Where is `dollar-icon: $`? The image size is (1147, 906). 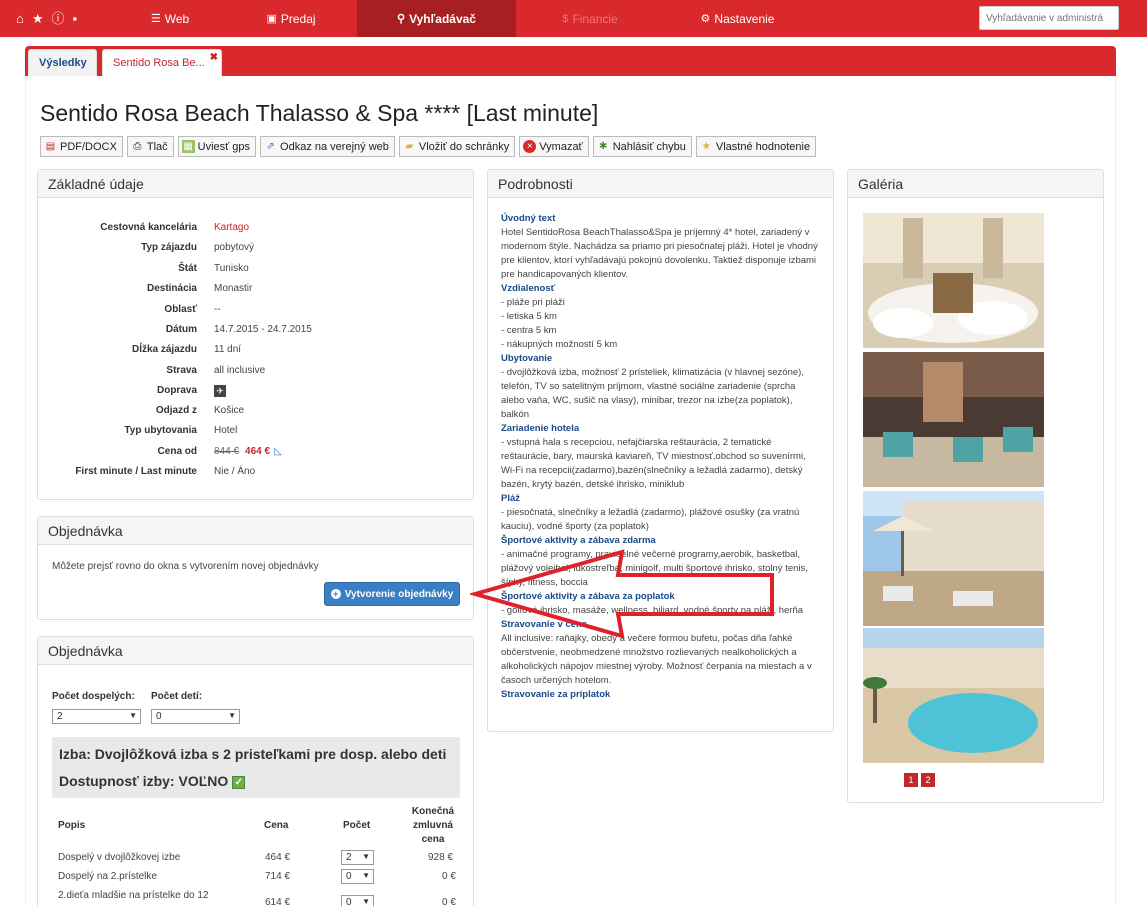
dollar-icon: $ is located at coordinates (565, 18).